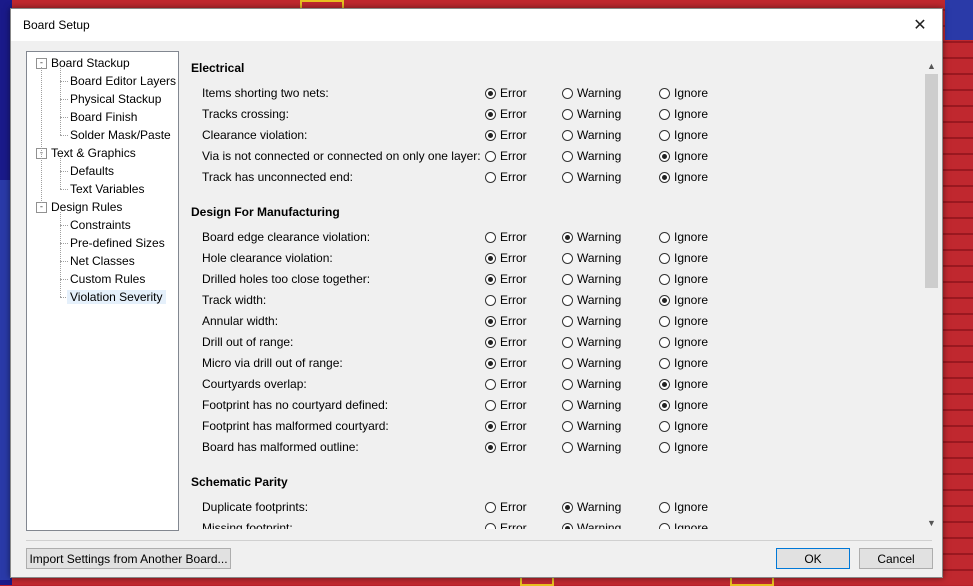 The image size is (973, 586). I want to click on tree-item-defaults: Defaults, so click(92, 171).